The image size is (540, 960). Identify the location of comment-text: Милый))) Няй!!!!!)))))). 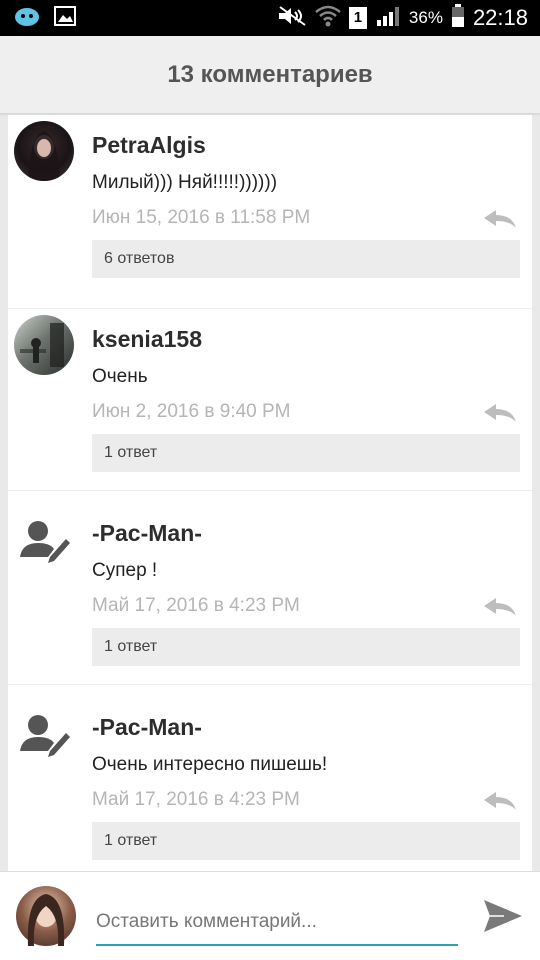
(185, 182).